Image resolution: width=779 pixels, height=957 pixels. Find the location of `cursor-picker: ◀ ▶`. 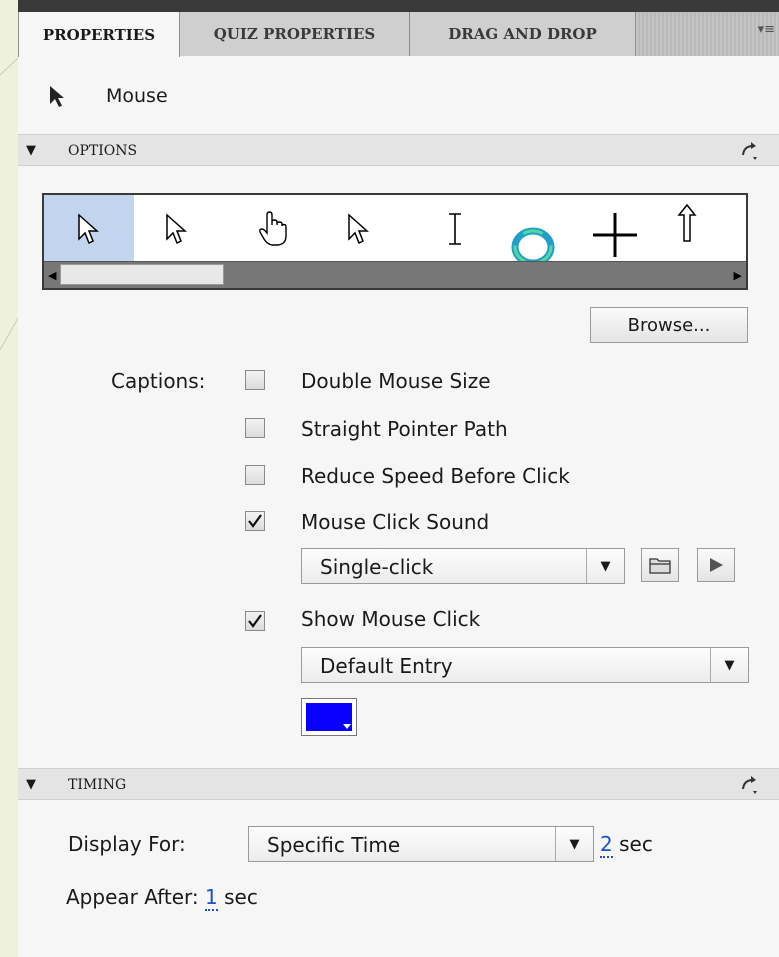

cursor-picker: ◀ ▶ is located at coordinates (395, 241).